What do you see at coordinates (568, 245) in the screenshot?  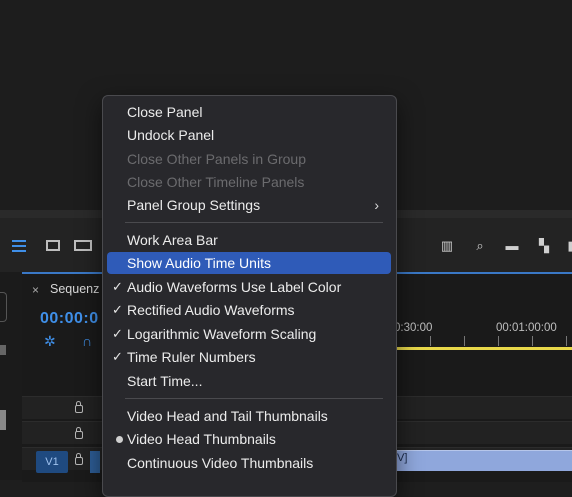 I see `trash-icon: ▮` at bounding box center [568, 245].